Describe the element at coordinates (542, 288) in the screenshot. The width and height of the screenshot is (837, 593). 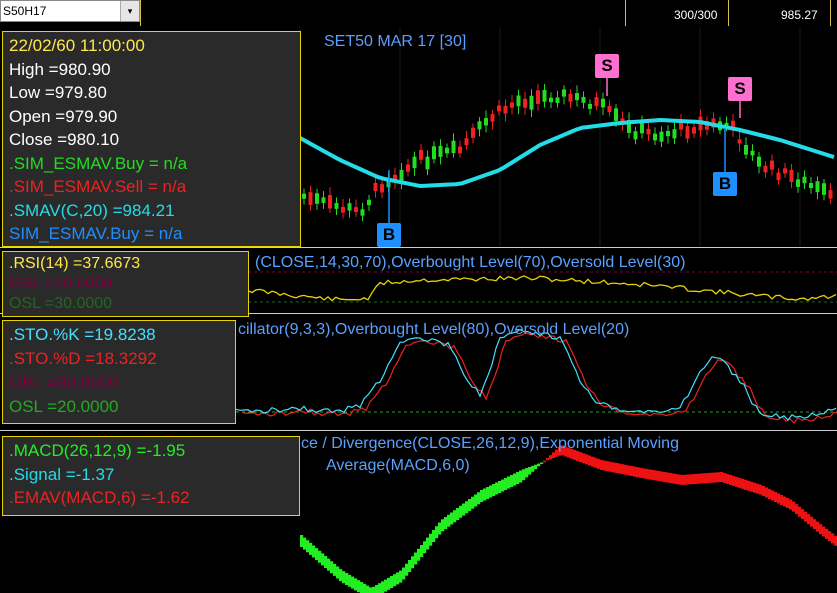
I see `rsi-line` at that location.